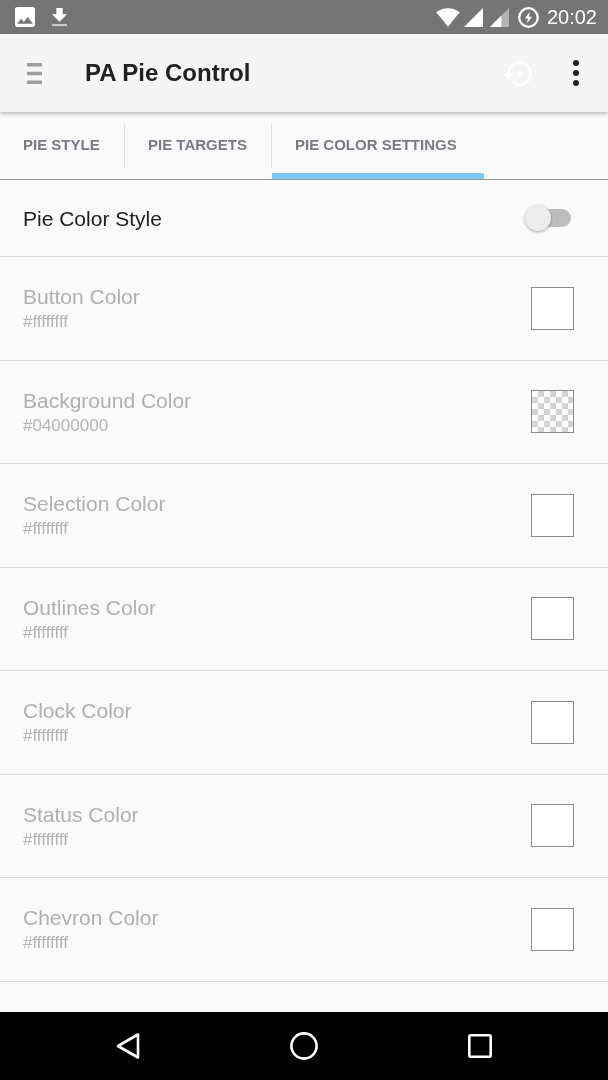  I want to click on tab: PIE STYLE, so click(62, 145).